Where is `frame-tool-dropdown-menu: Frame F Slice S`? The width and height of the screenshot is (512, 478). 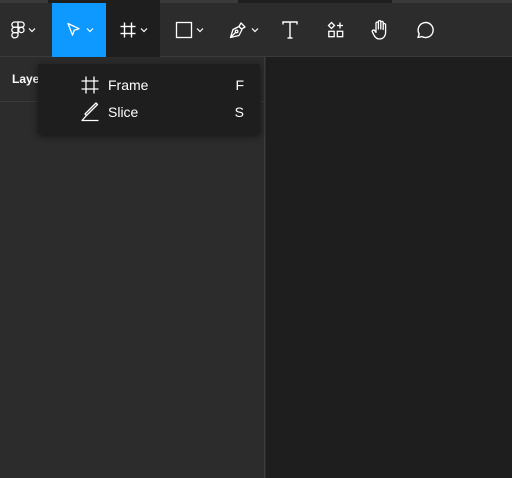 frame-tool-dropdown-menu: Frame F Slice S is located at coordinates (149, 99).